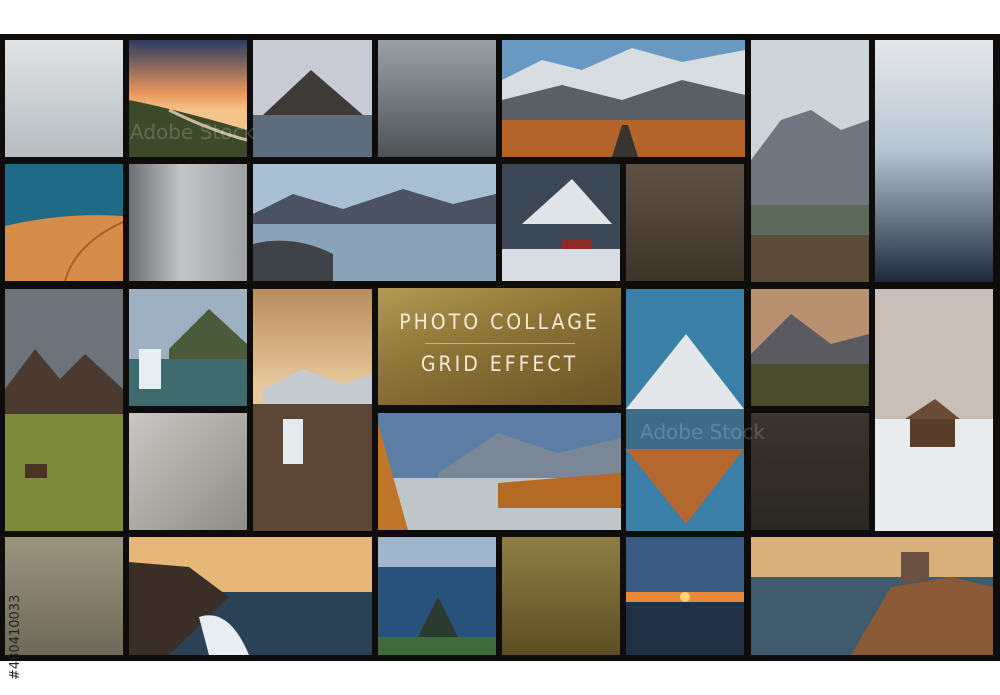 The width and height of the screenshot is (1000, 695). What do you see at coordinates (685, 410) in the screenshot?
I see `mountain-reflection-photo` at bounding box center [685, 410].